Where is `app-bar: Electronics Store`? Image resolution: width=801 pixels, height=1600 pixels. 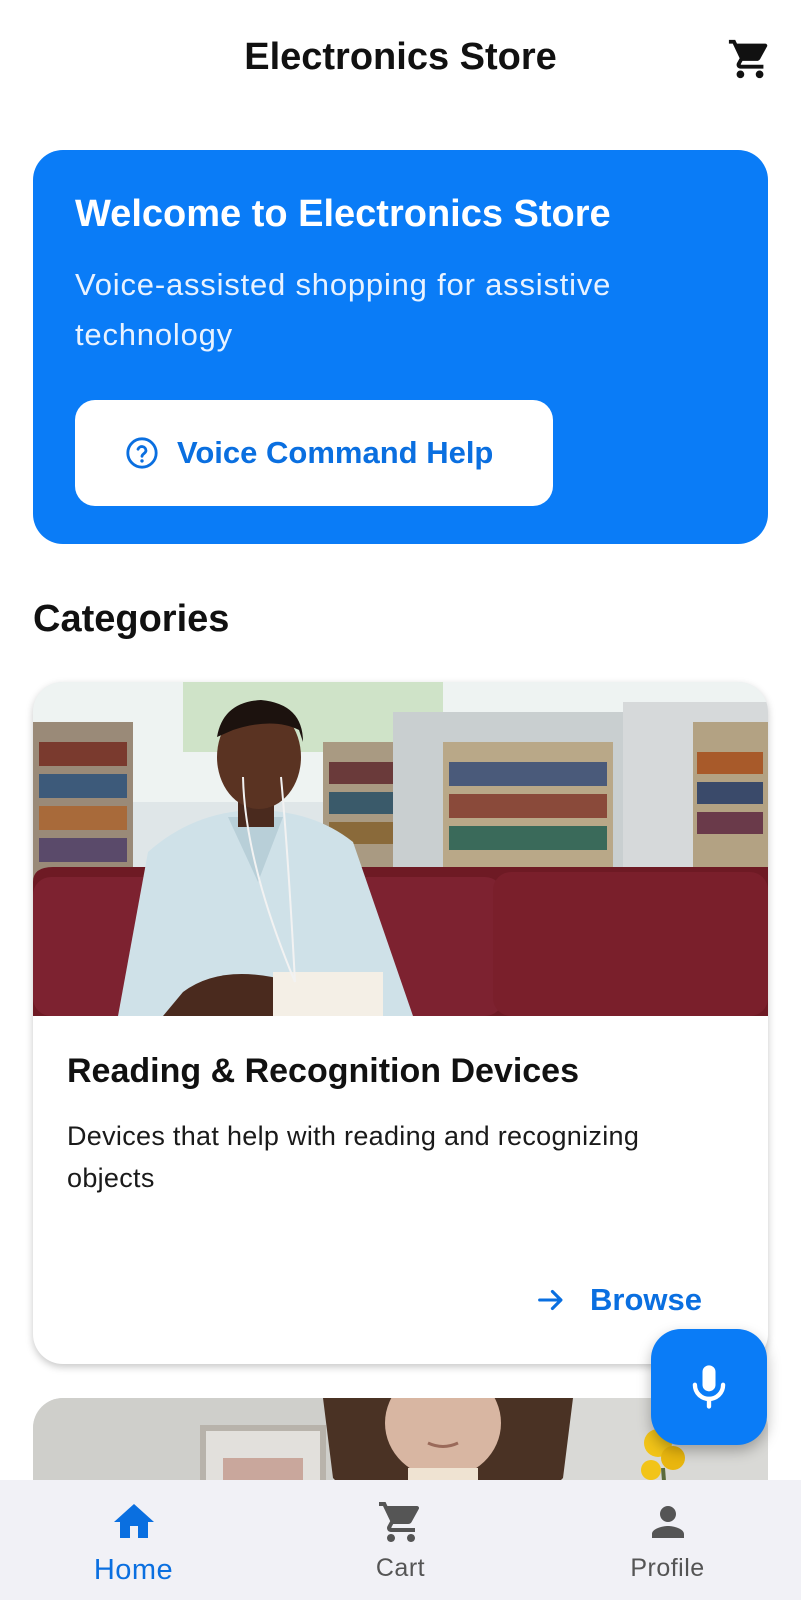
app-bar: Electronics Store is located at coordinates (400, 60).